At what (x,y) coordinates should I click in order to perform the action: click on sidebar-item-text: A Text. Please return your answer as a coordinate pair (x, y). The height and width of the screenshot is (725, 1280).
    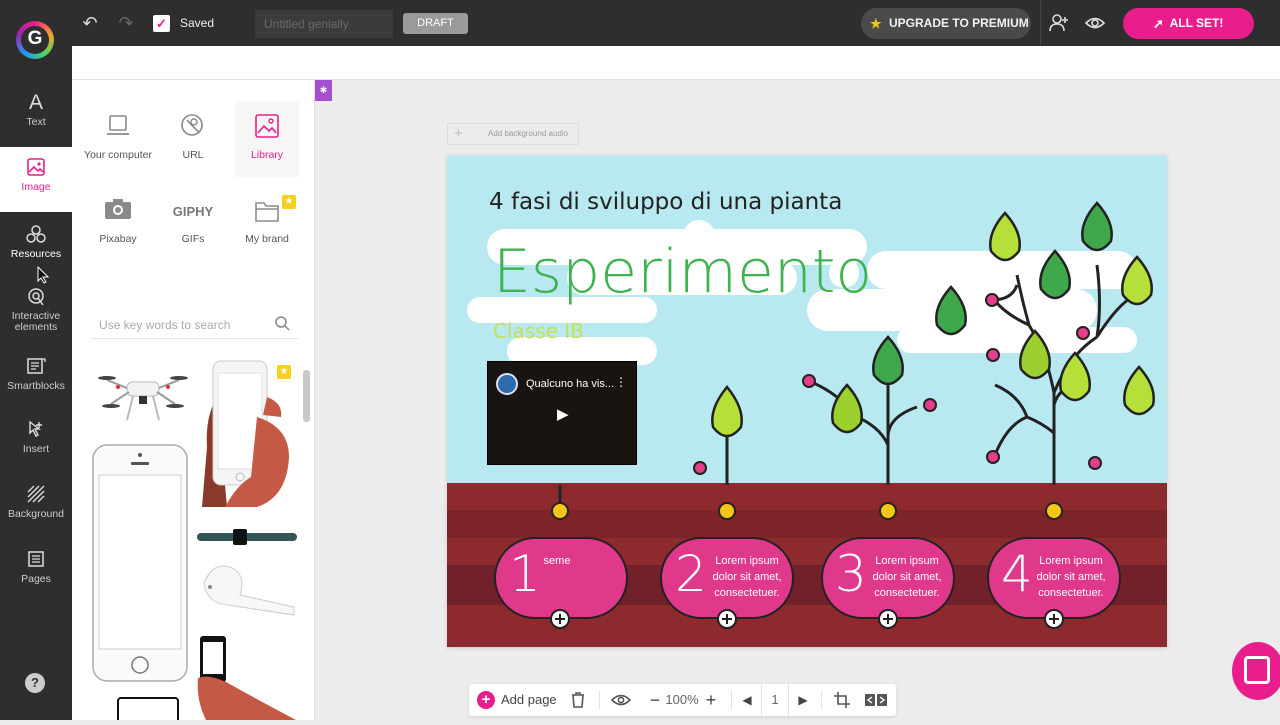
    Looking at the image, I should click on (36, 117).